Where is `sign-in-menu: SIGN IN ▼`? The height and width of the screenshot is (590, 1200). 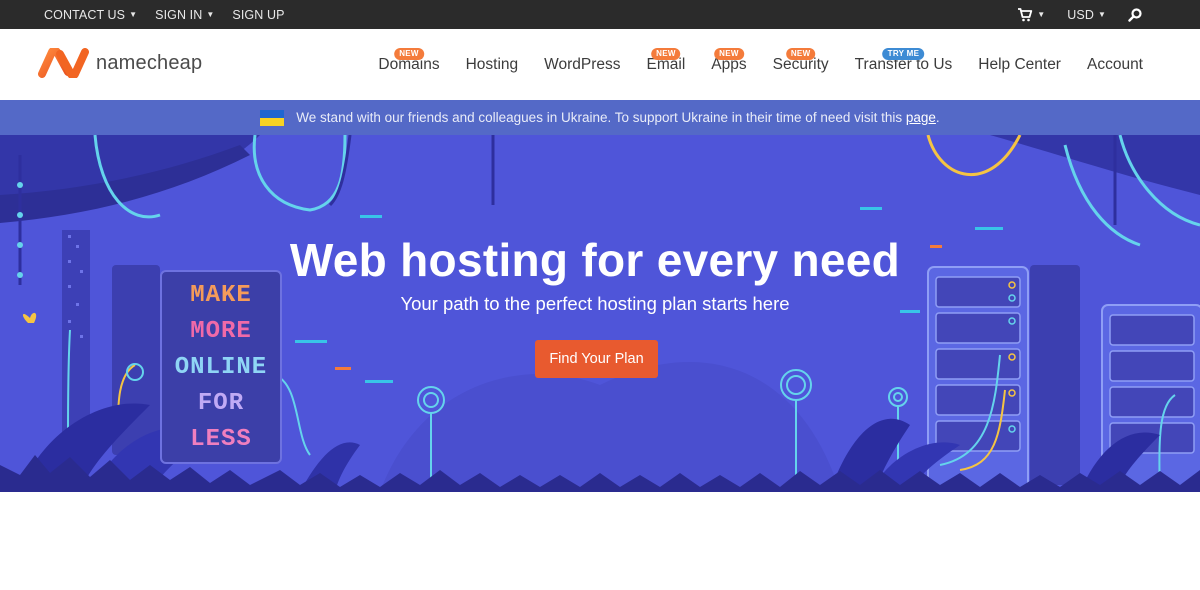
sign-in-menu: SIGN IN ▼ is located at coordinates (184, 15).